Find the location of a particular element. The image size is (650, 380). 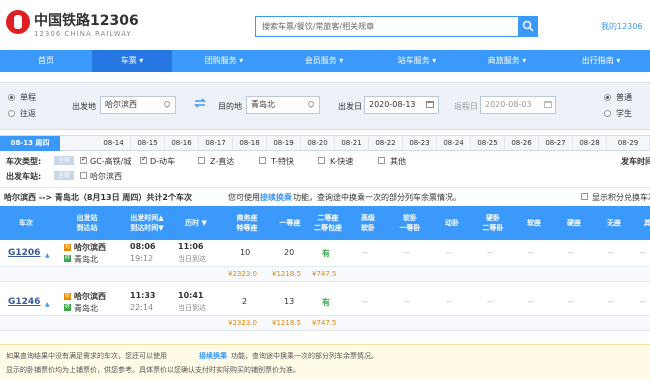

search-placeholder: 搜索车票/餐饮/常旅客/相关规章 is located at coordinates (318, 26).